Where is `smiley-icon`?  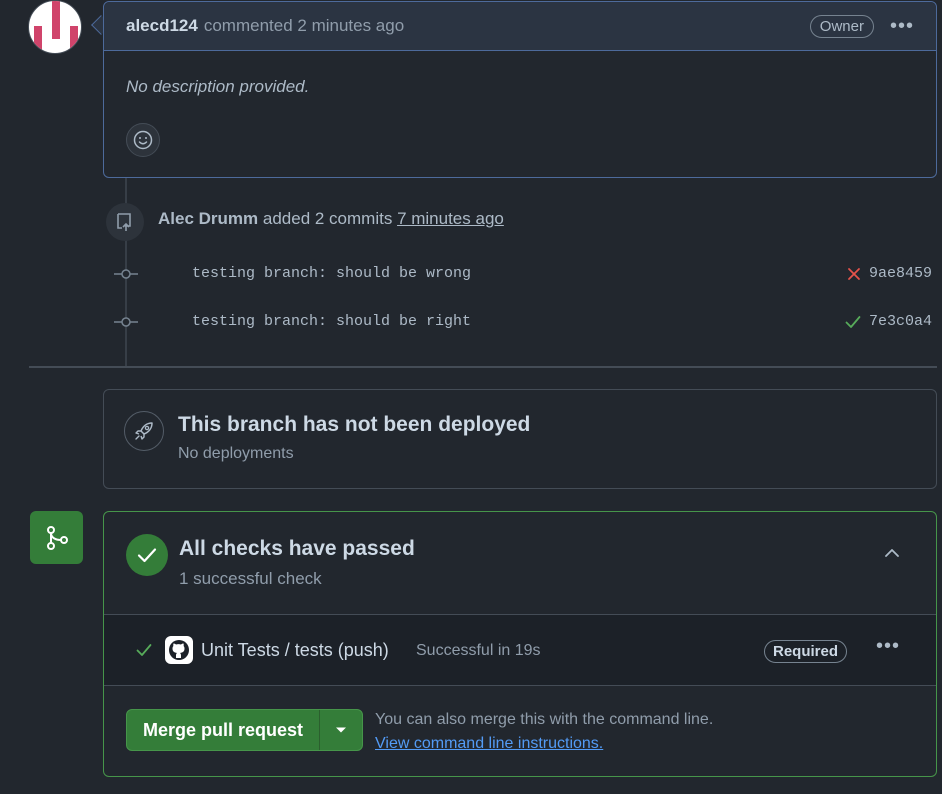
smiley-icon is located at coordinates (143, 140).